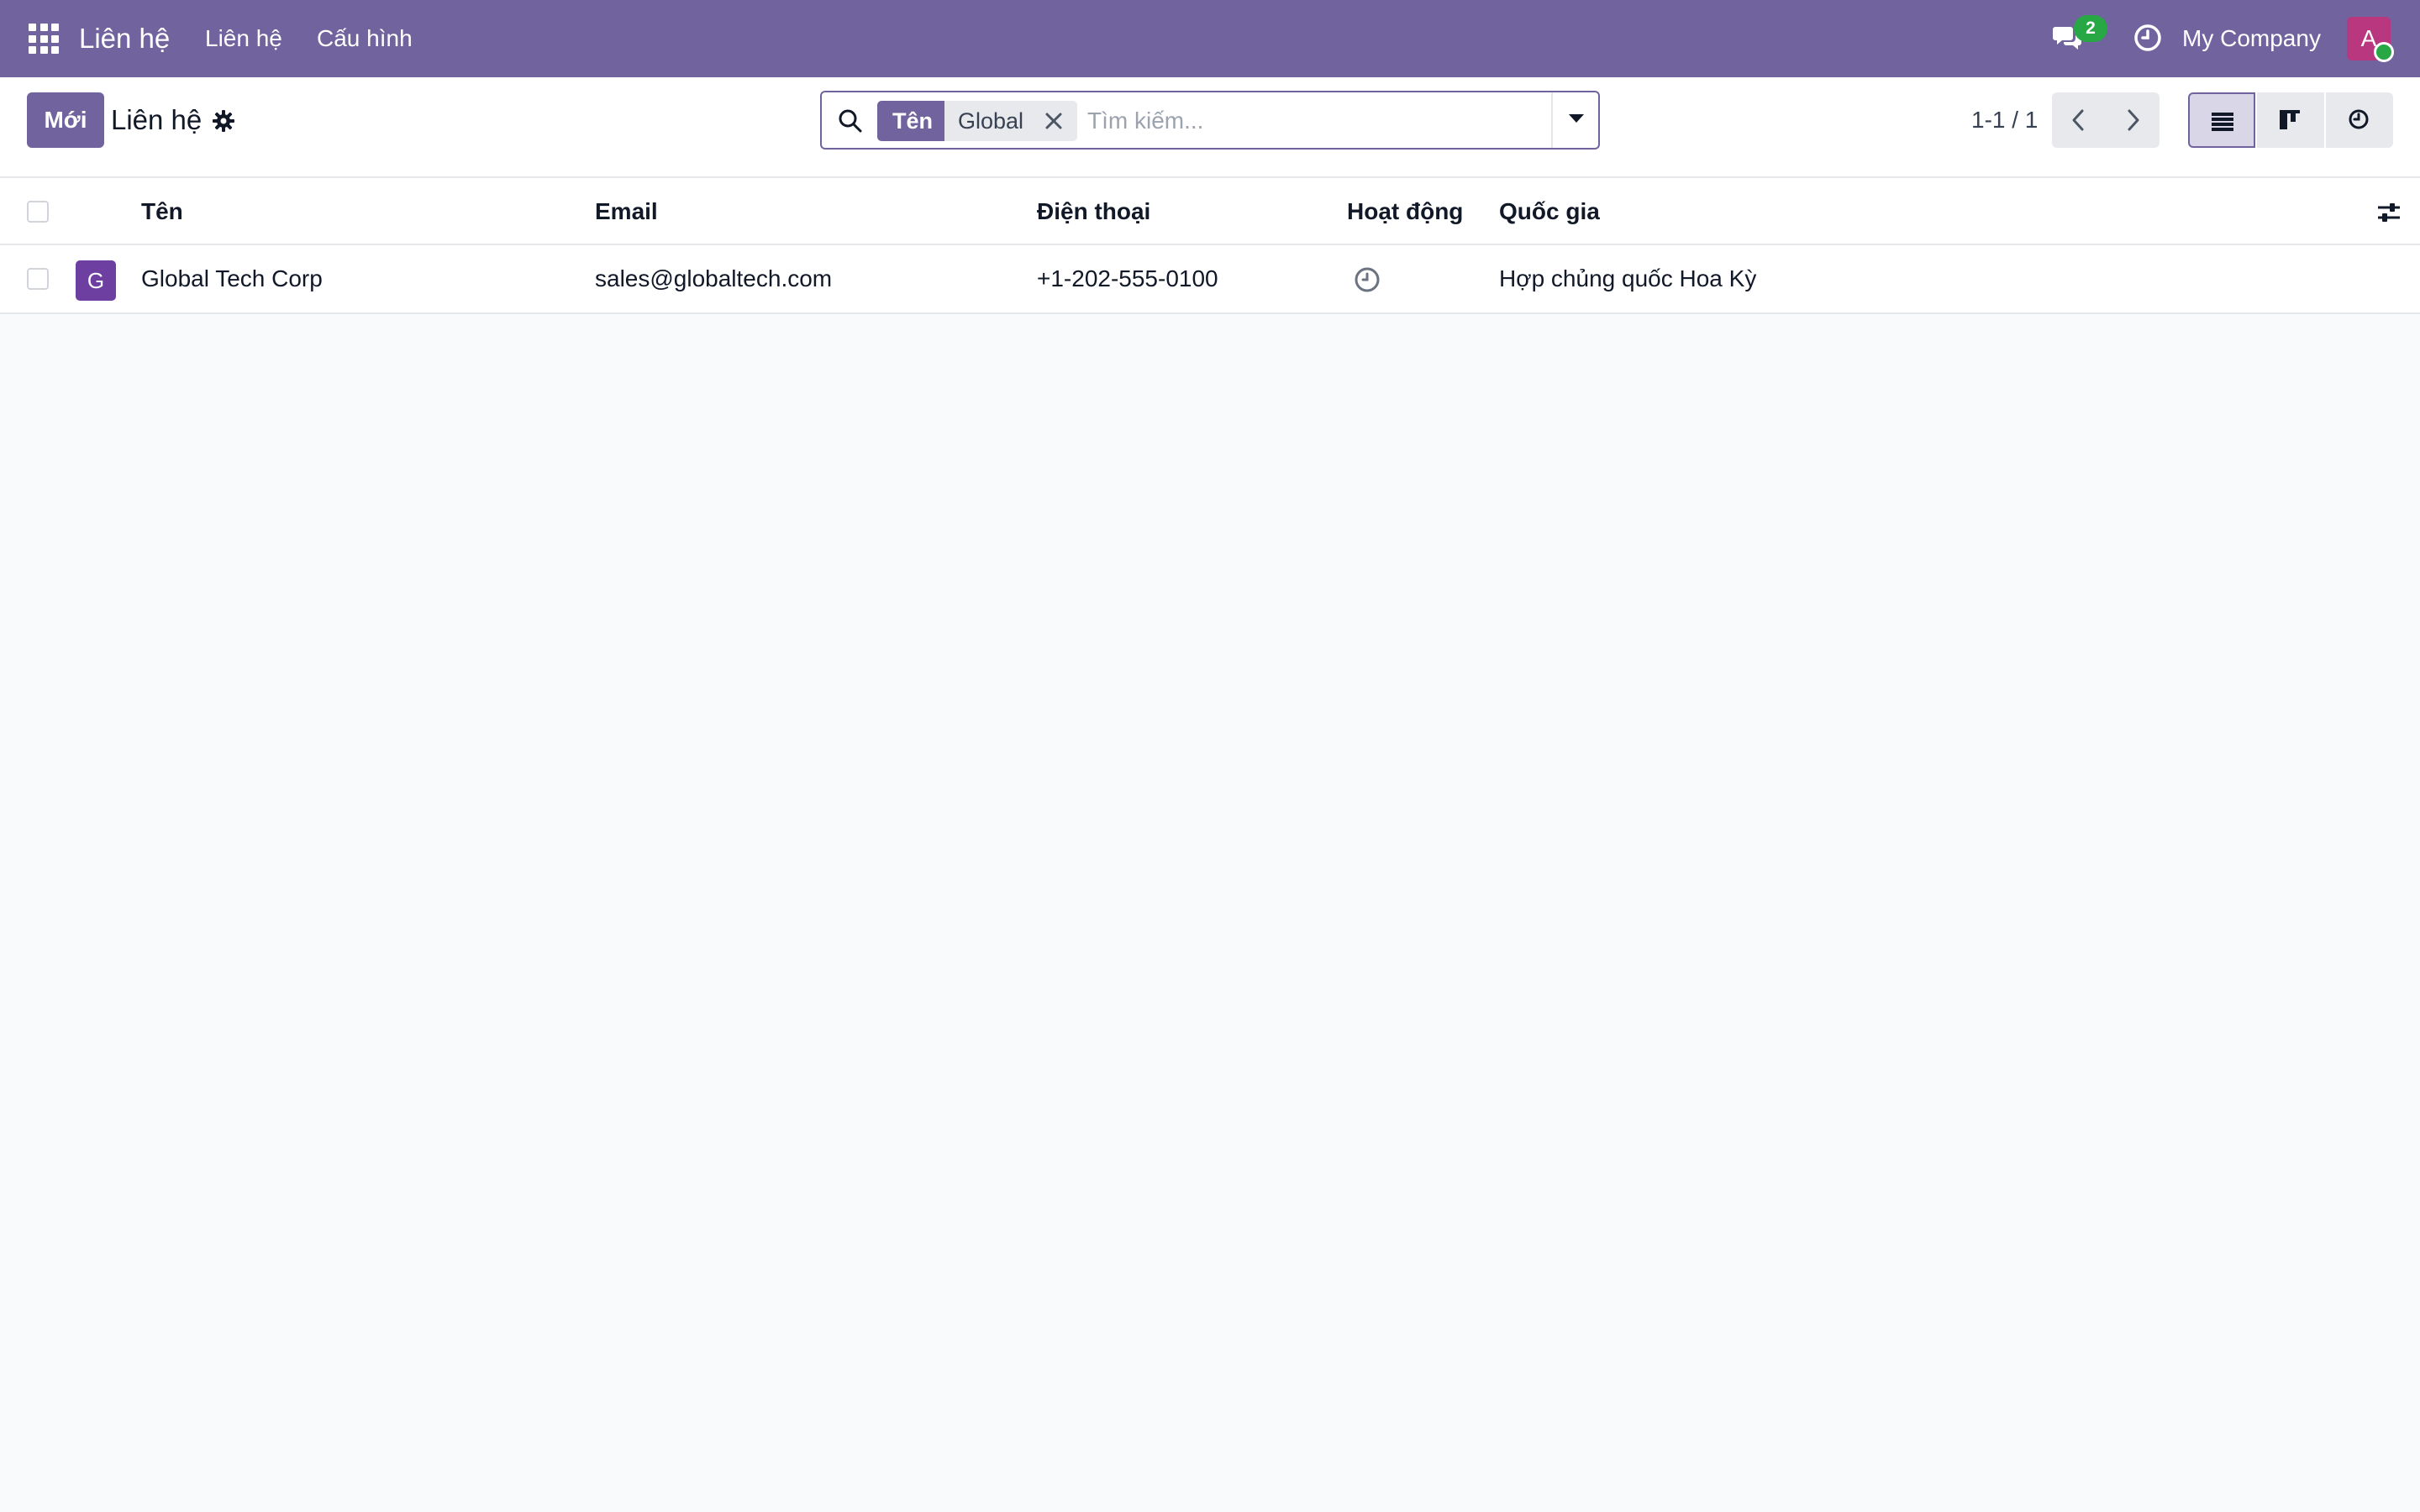 The image size is (2420, 1512). I want to click on kanban-view-button, so click(2290, 120).